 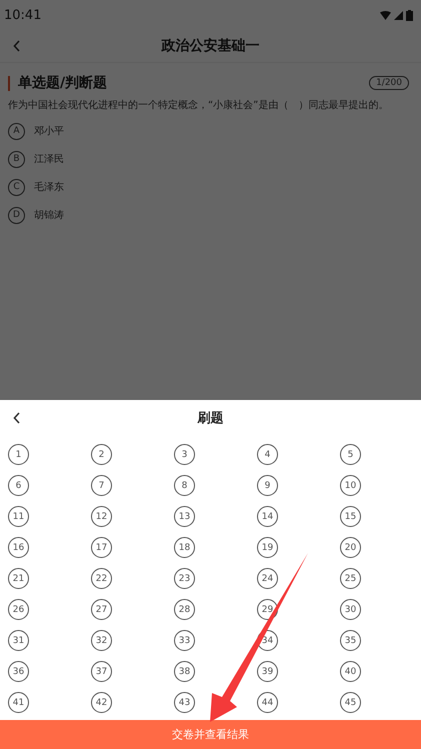 I want to click on question-number: 33, so click(x=184, y=640).